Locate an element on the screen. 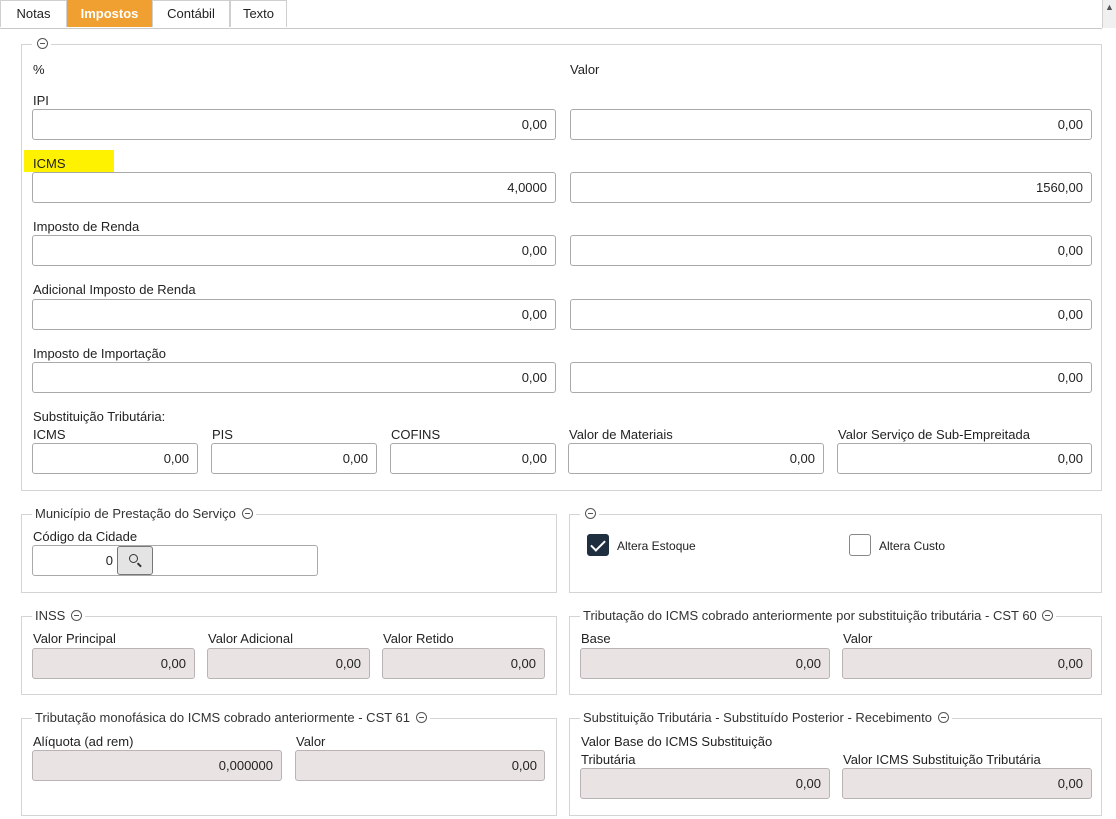 The image size is (1116, 819). subst-pis-field: 0,00 is located at coordinates (294, 458).